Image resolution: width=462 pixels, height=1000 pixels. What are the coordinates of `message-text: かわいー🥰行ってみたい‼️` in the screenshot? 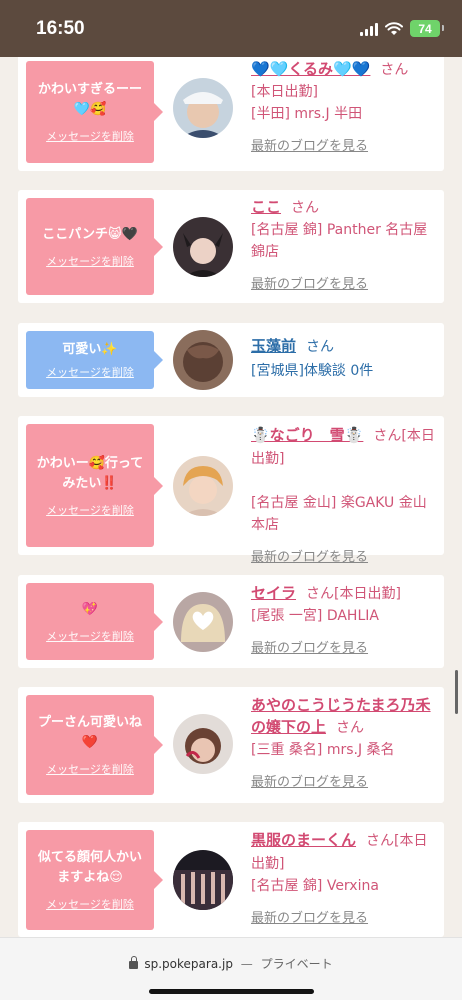 It's located at (90, 473).